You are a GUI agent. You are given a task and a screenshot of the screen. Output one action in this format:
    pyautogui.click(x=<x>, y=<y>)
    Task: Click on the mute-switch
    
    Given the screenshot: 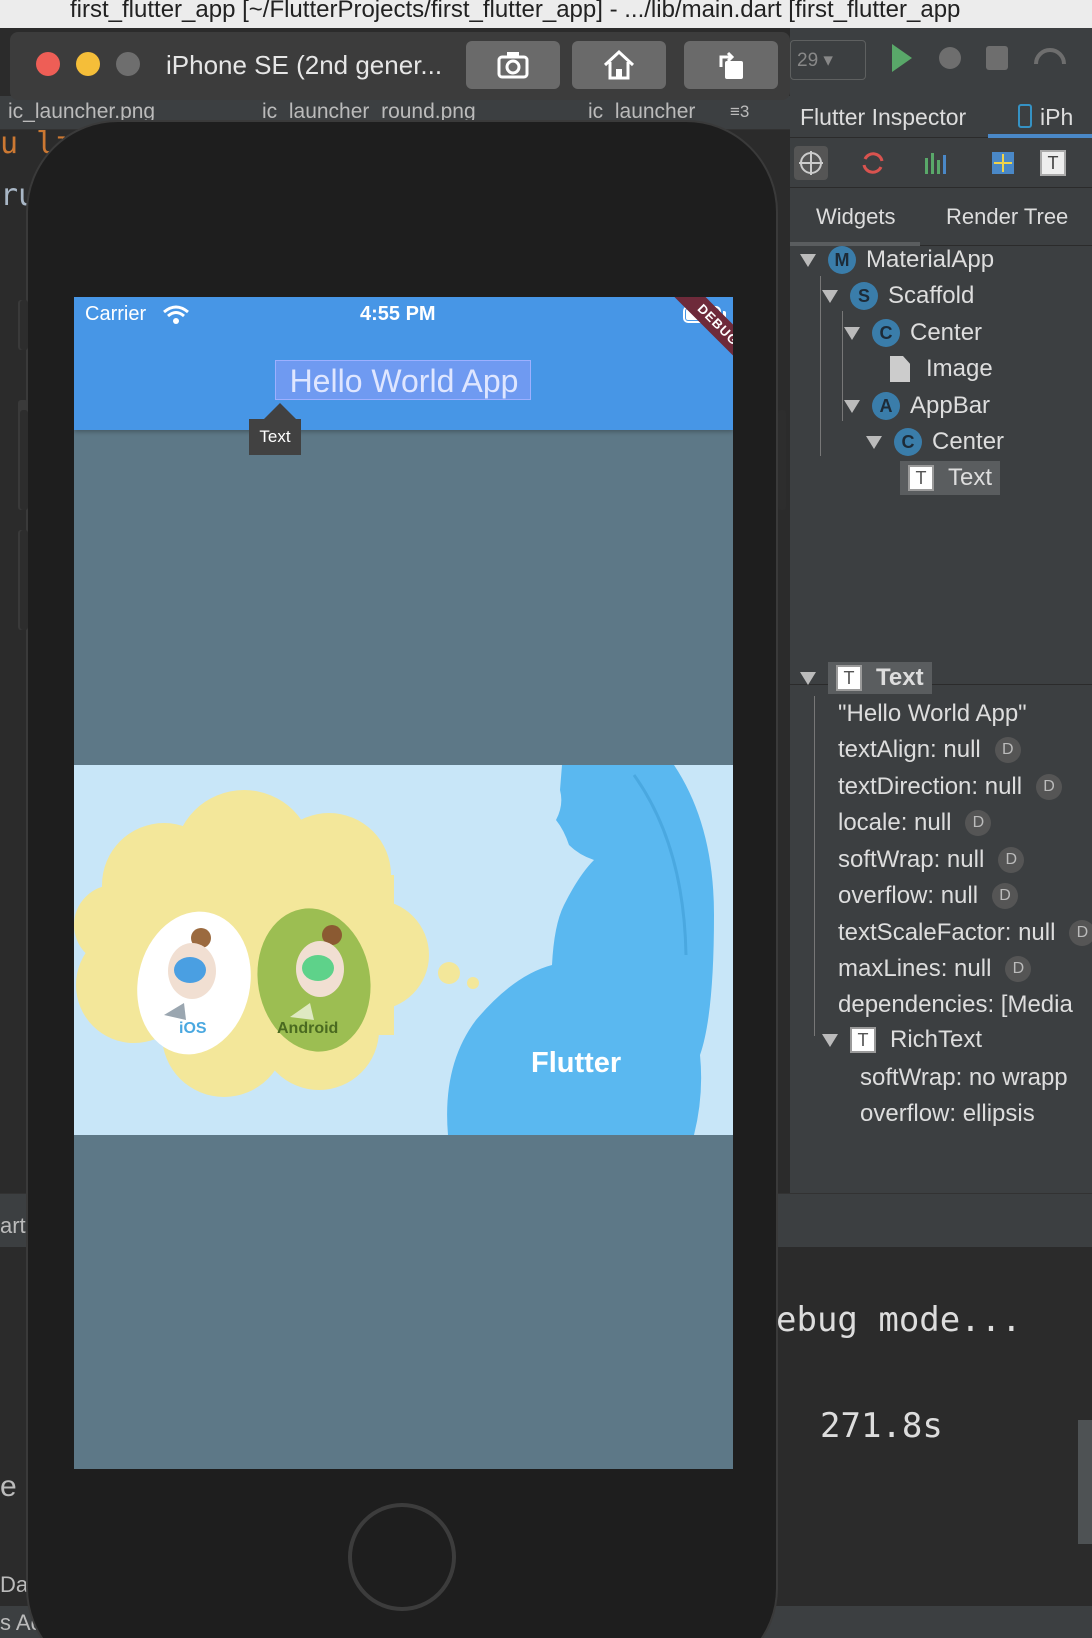 What is the action you would take?
    pyautogui.click(x=24, y=325)
    